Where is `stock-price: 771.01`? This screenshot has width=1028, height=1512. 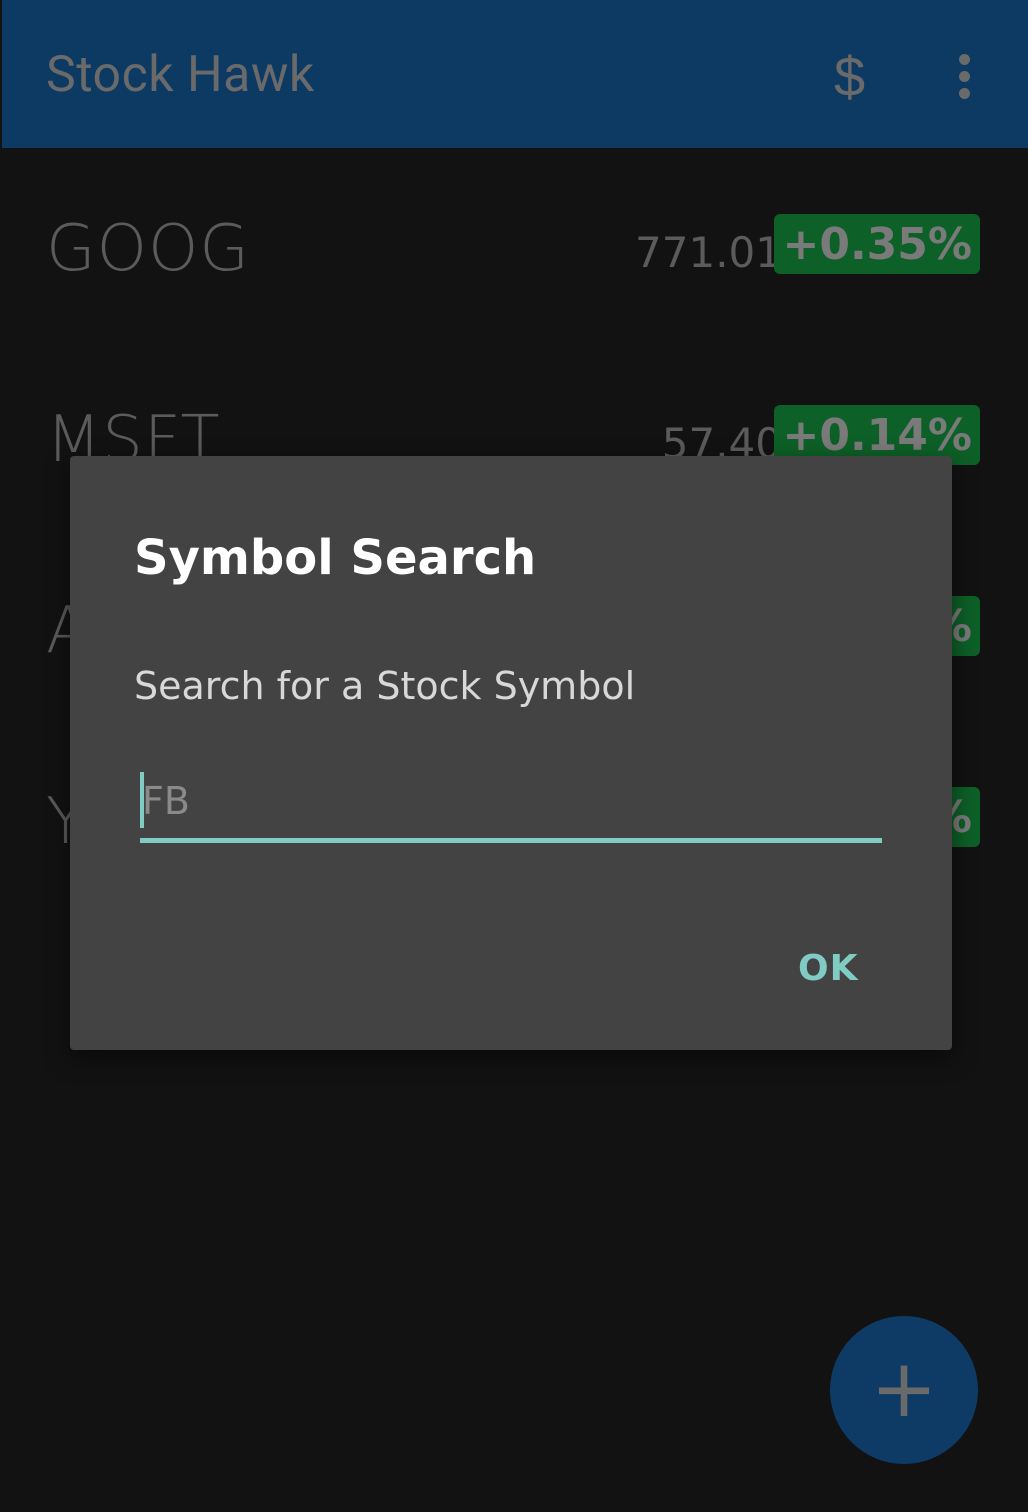
stock-price: 771.01 is located at coordinates (708, 252).